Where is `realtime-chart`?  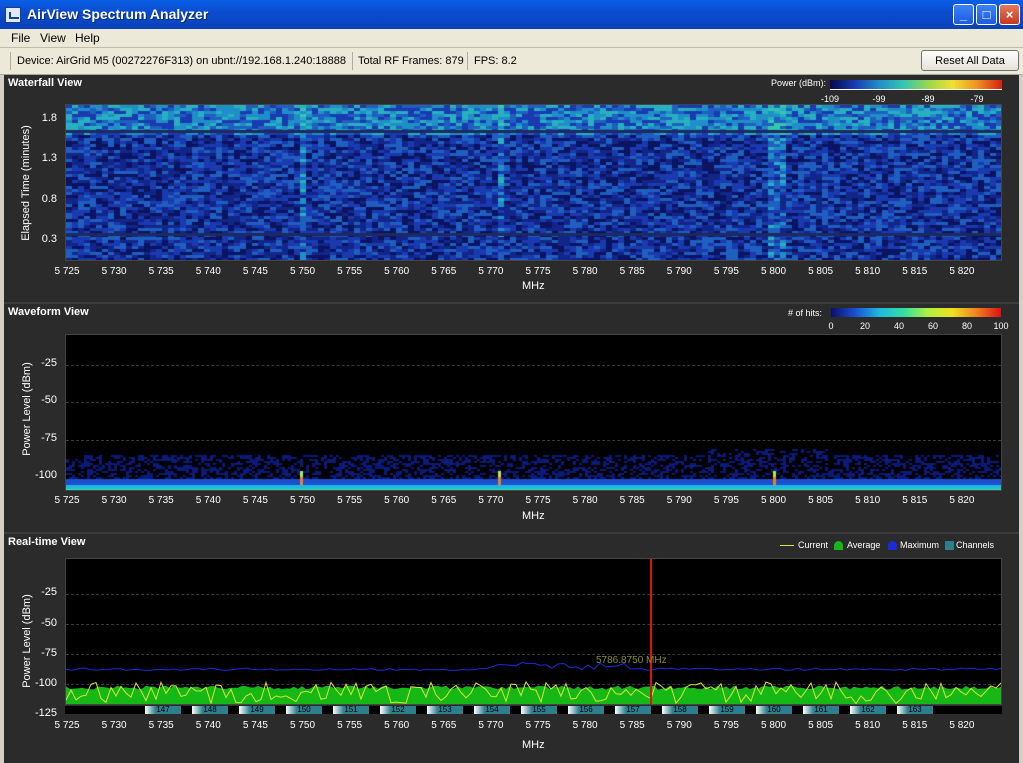 realtime-chart is located at coordinates (533, 682).